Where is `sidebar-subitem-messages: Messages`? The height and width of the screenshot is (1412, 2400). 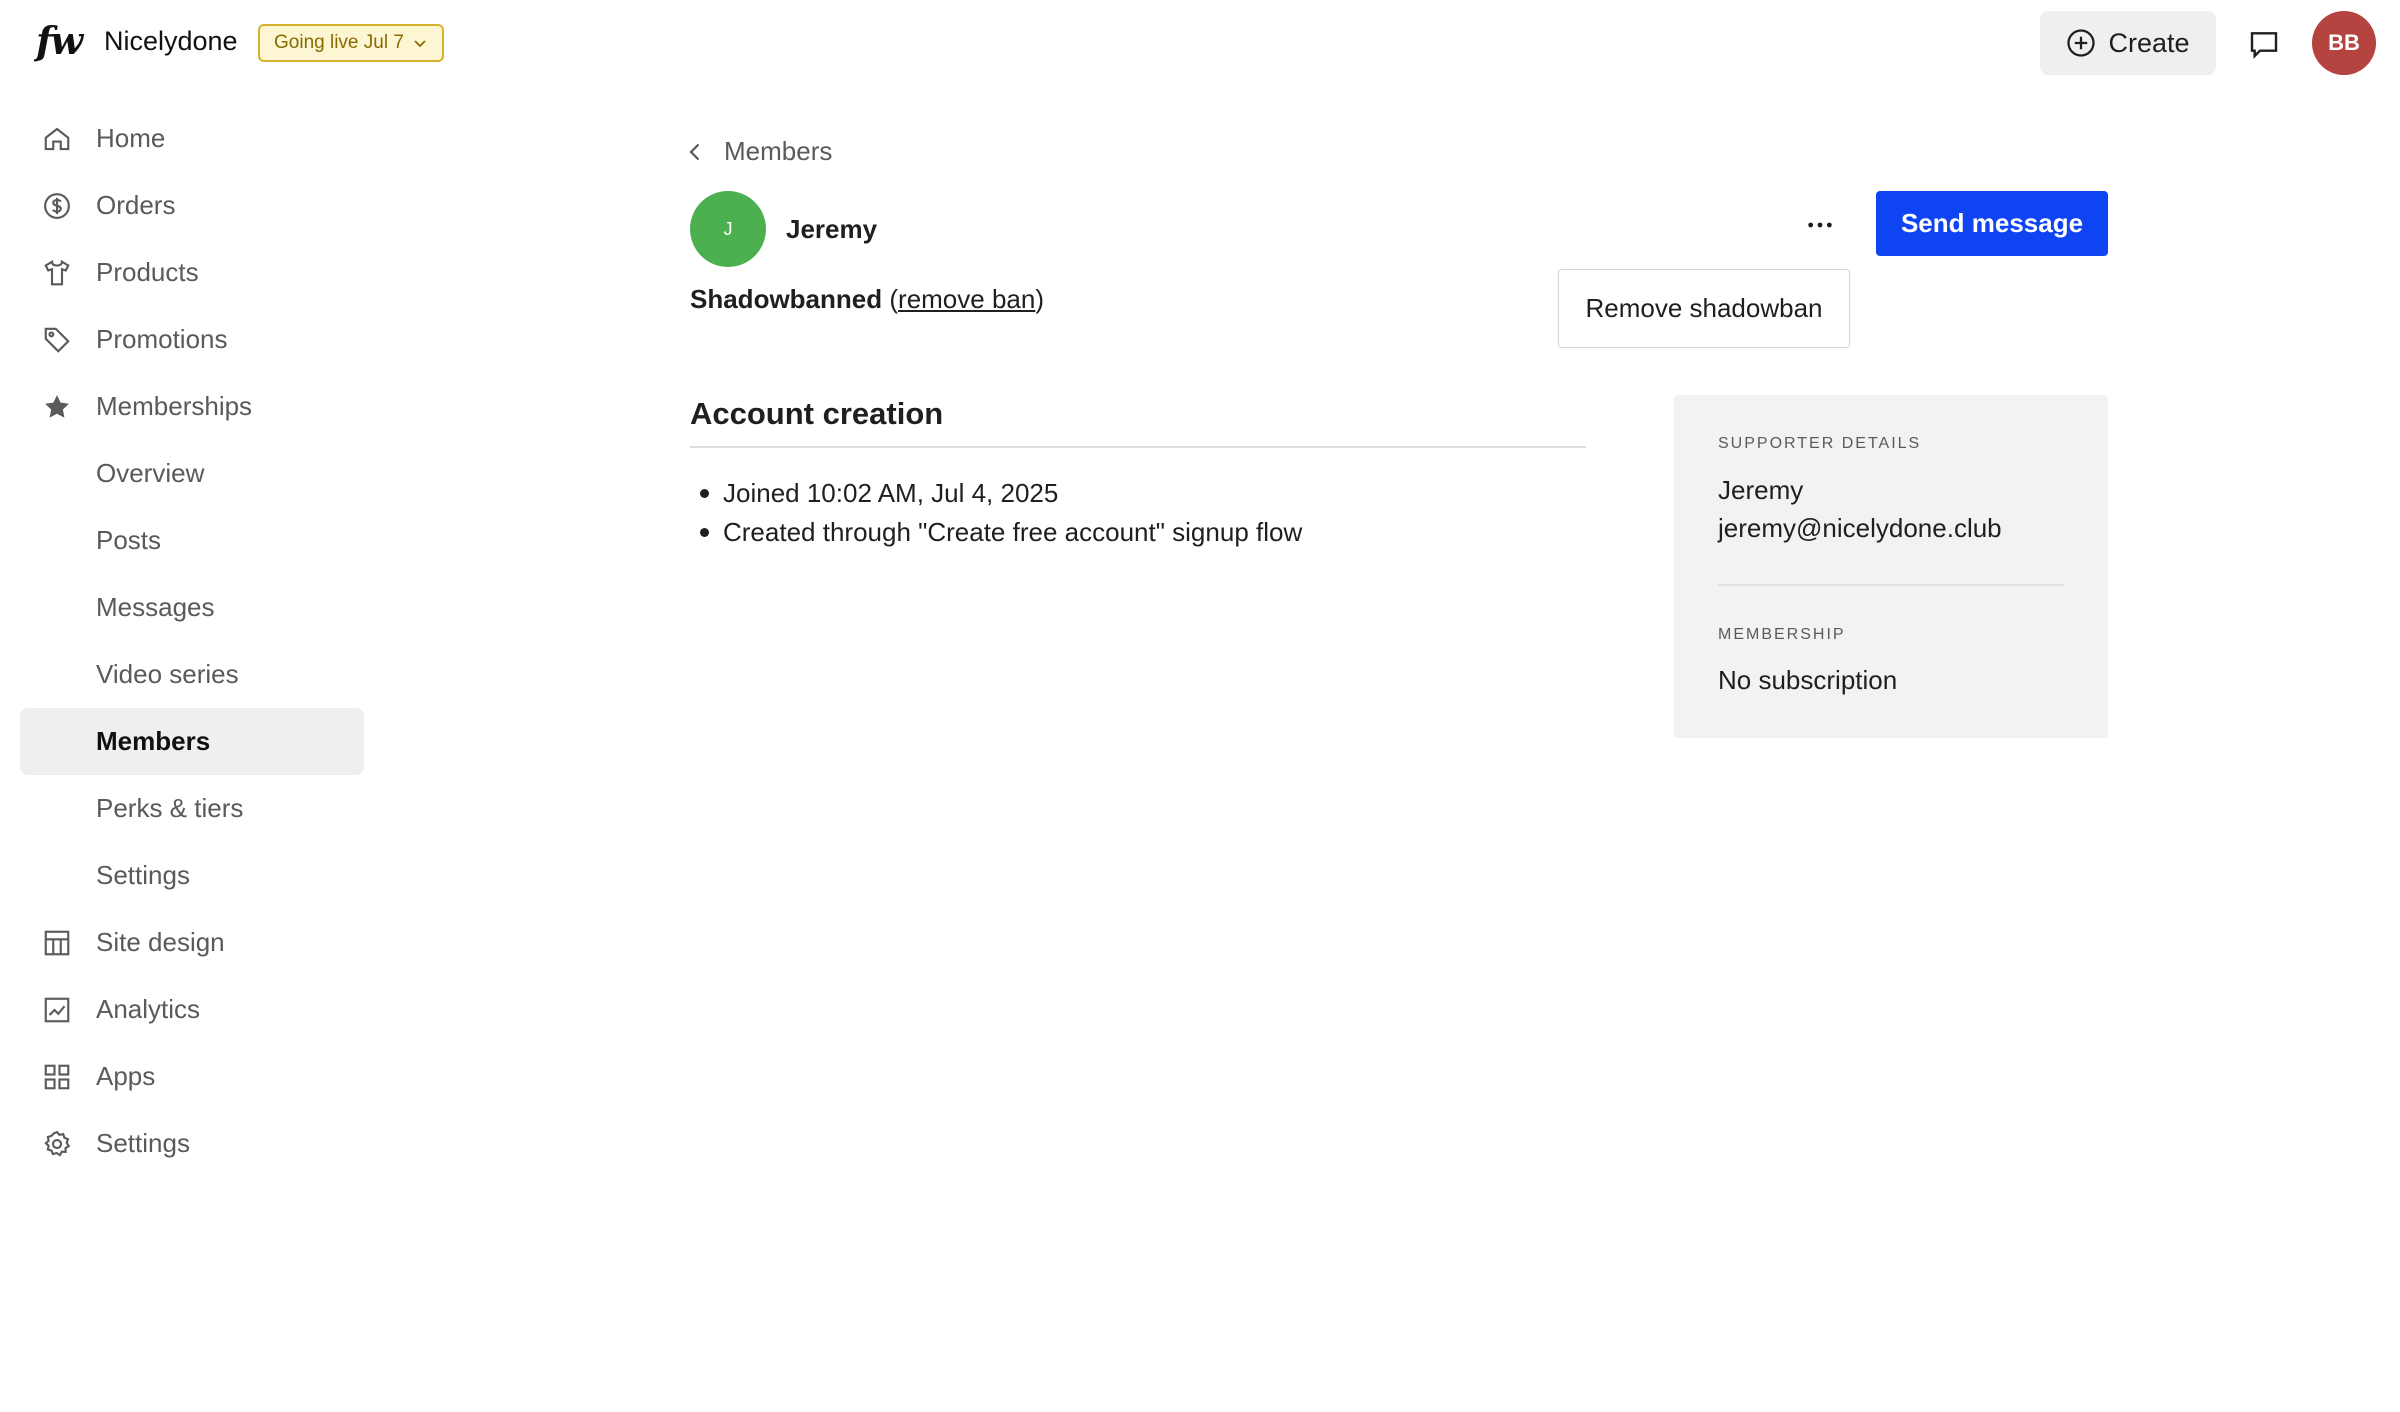
sidebar-subitem-messages: Messages is located at coordinates (190, 607).